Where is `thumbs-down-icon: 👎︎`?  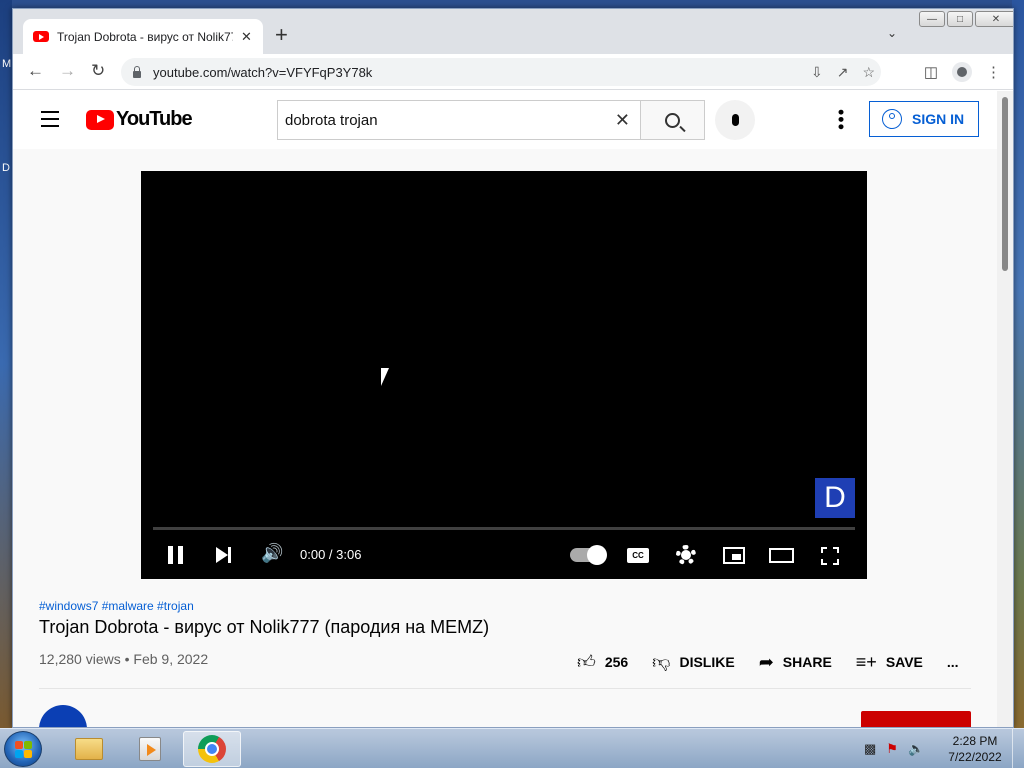
thumbs-down-icon: 👎︎ is located at coordinates (661, 662).